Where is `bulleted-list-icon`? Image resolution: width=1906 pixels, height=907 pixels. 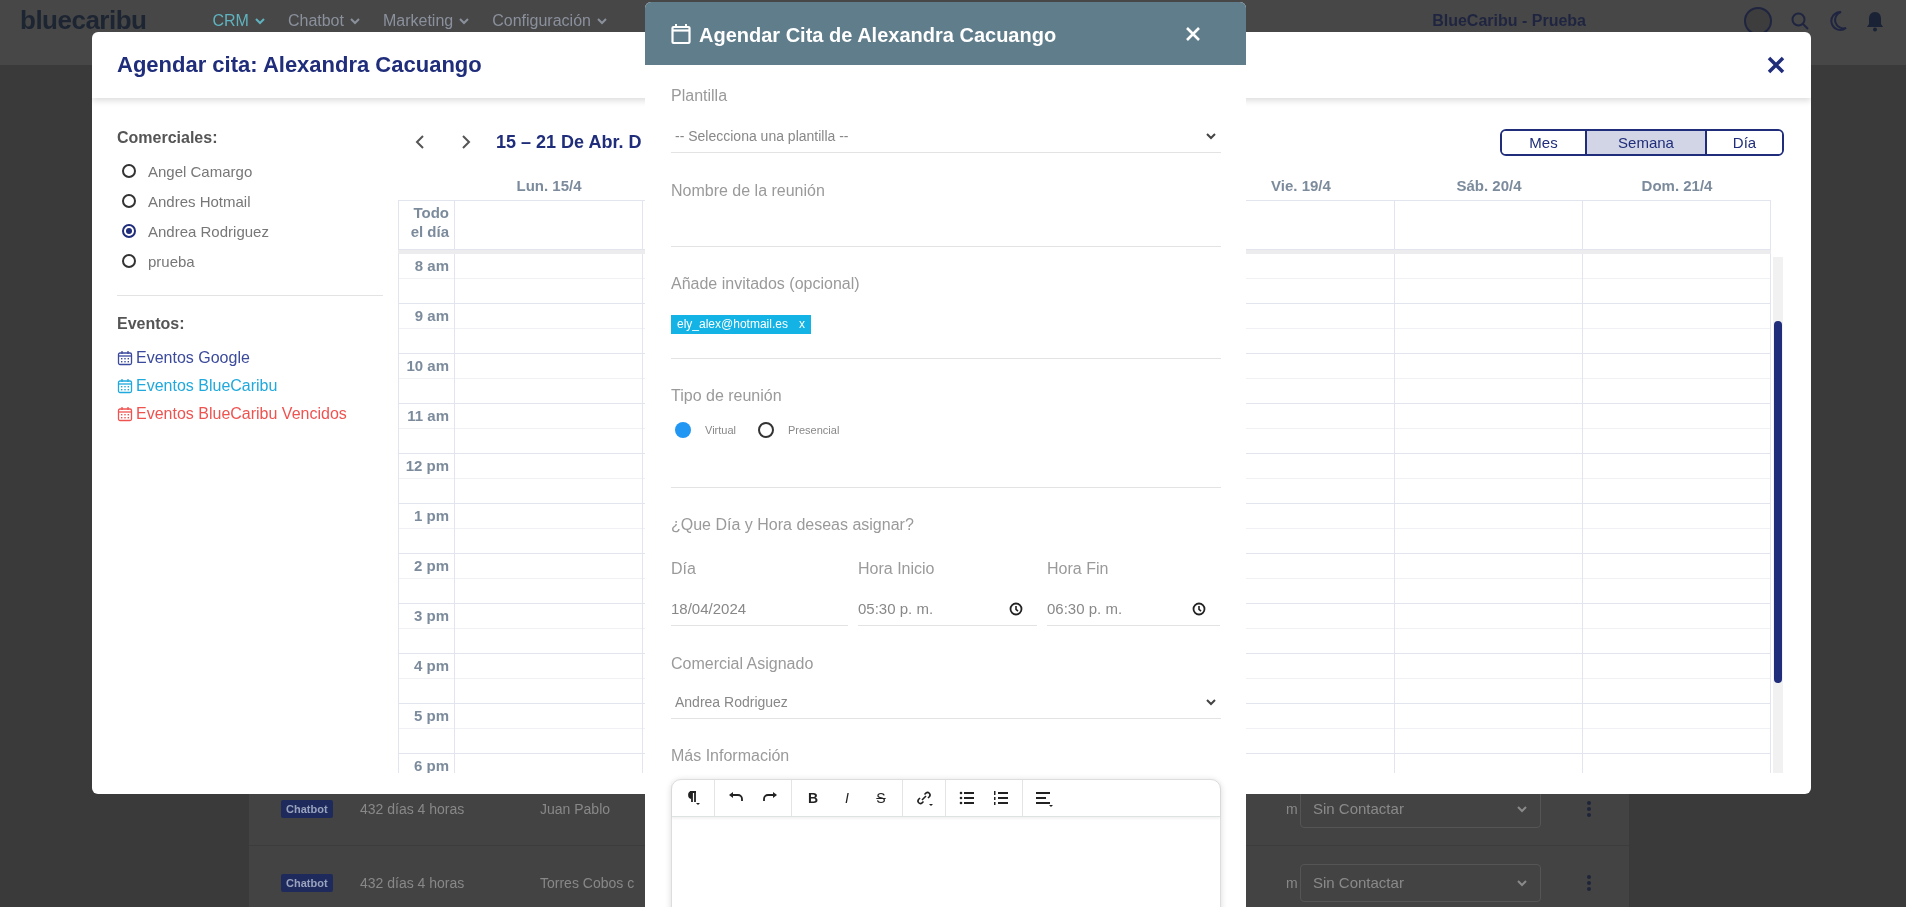 bulleted-list-icon is located at coordinates (967, 798).